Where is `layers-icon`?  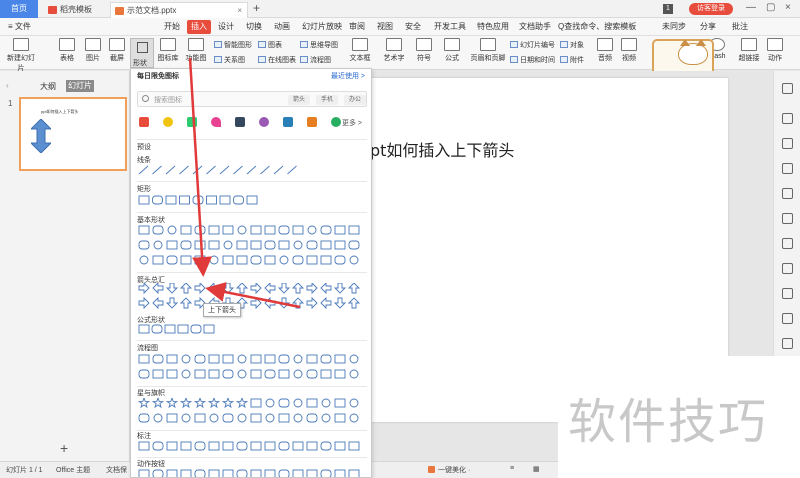
layers-icon is located at coordinates (787, 243).